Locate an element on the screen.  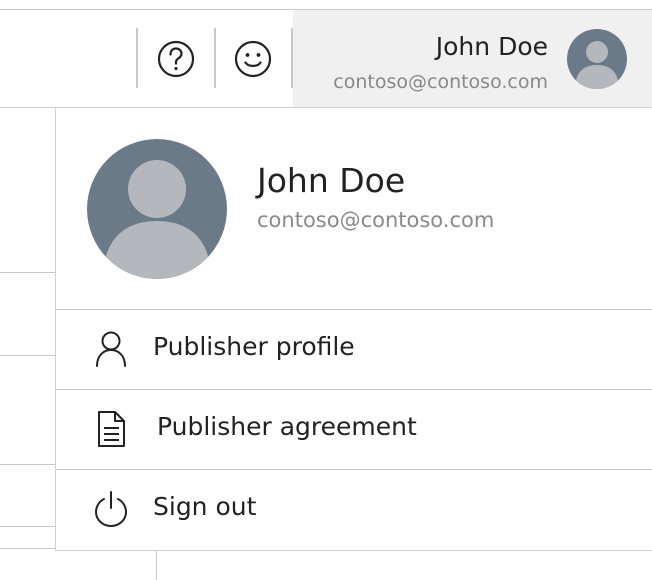
menu-item-label: Publisher profile is located at coordinates (254, 346).